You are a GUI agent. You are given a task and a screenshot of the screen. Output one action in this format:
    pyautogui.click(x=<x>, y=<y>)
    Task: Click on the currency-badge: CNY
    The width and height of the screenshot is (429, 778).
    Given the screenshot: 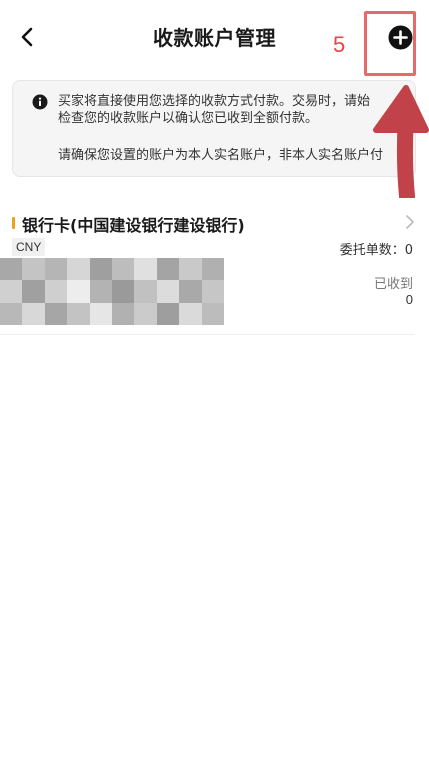 What is the action you would take?
    pyautogui.click(x=29, y=247)
    